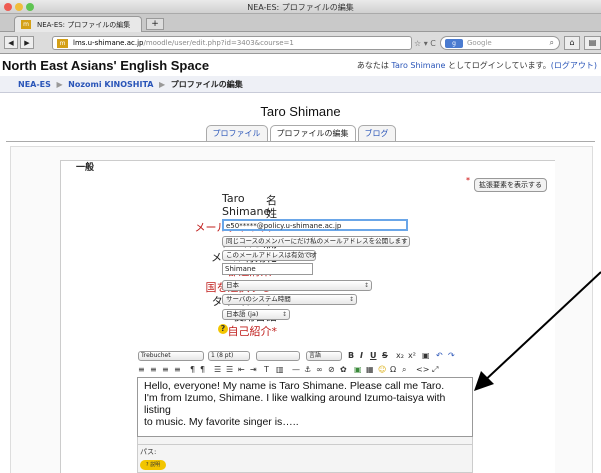  I want to click on logged-in-user-link: Taro Shimane, so click(418, 65).